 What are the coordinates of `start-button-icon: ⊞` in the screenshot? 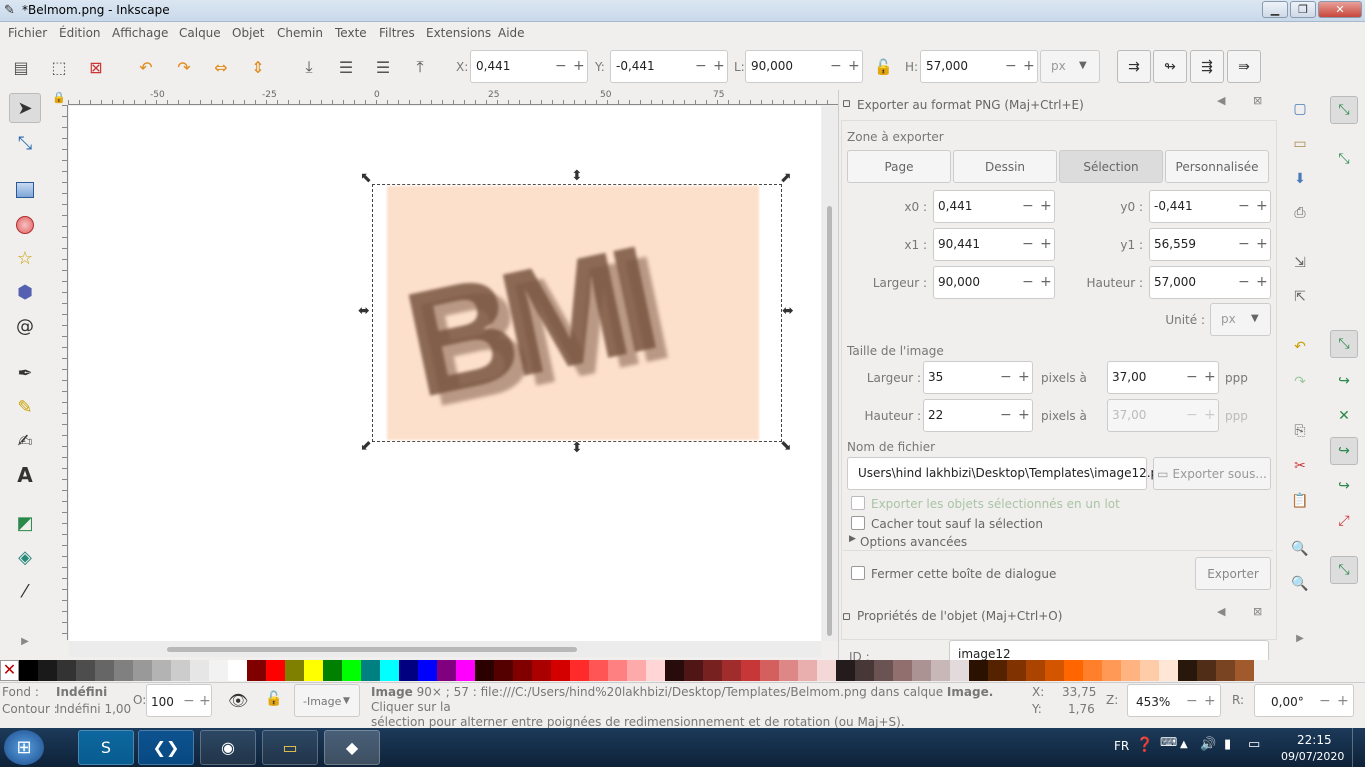 It's located at (24, 747).